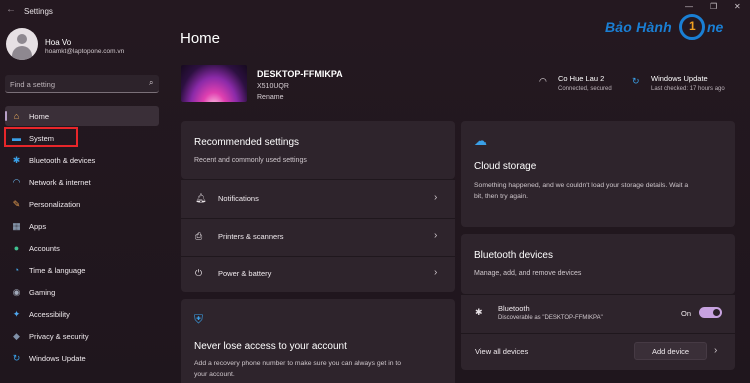 The image size is (750, 383). What do you see at coordinates (251, 236) in the screenshot?
I see `row-label: Printers & scanners` at bounding box center [251, 236].